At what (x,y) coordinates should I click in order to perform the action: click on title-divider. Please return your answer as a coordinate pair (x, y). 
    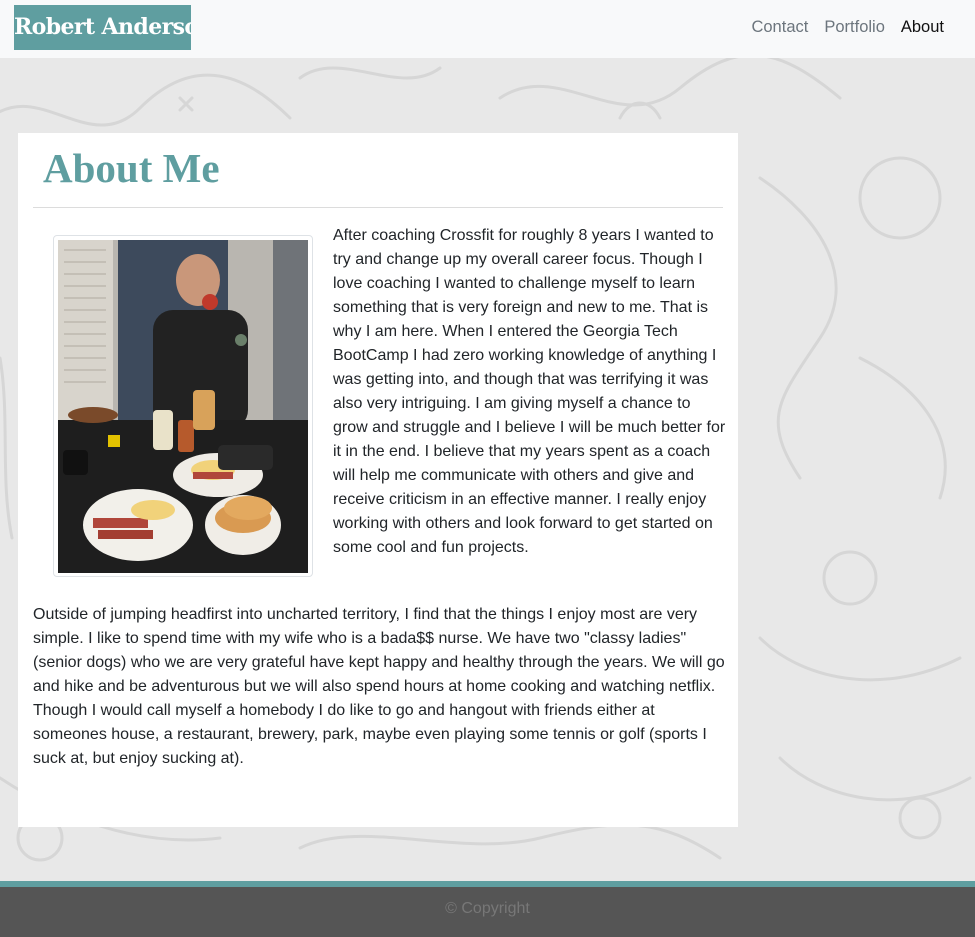
    Looking at the image, I should click on (378, 207).